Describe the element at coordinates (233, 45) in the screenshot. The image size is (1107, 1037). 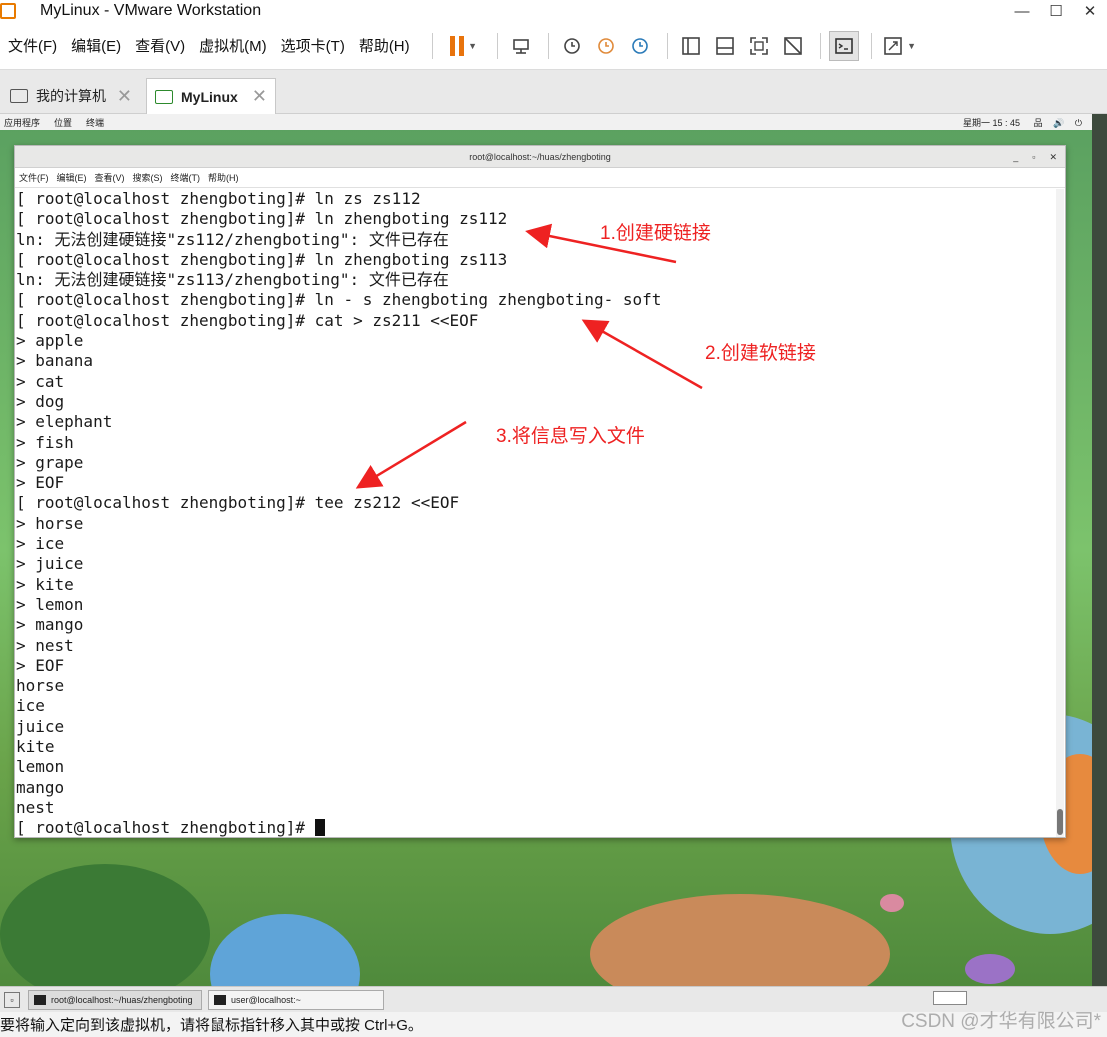
I see `menu-vm: 虚拟机(M)` at that location.